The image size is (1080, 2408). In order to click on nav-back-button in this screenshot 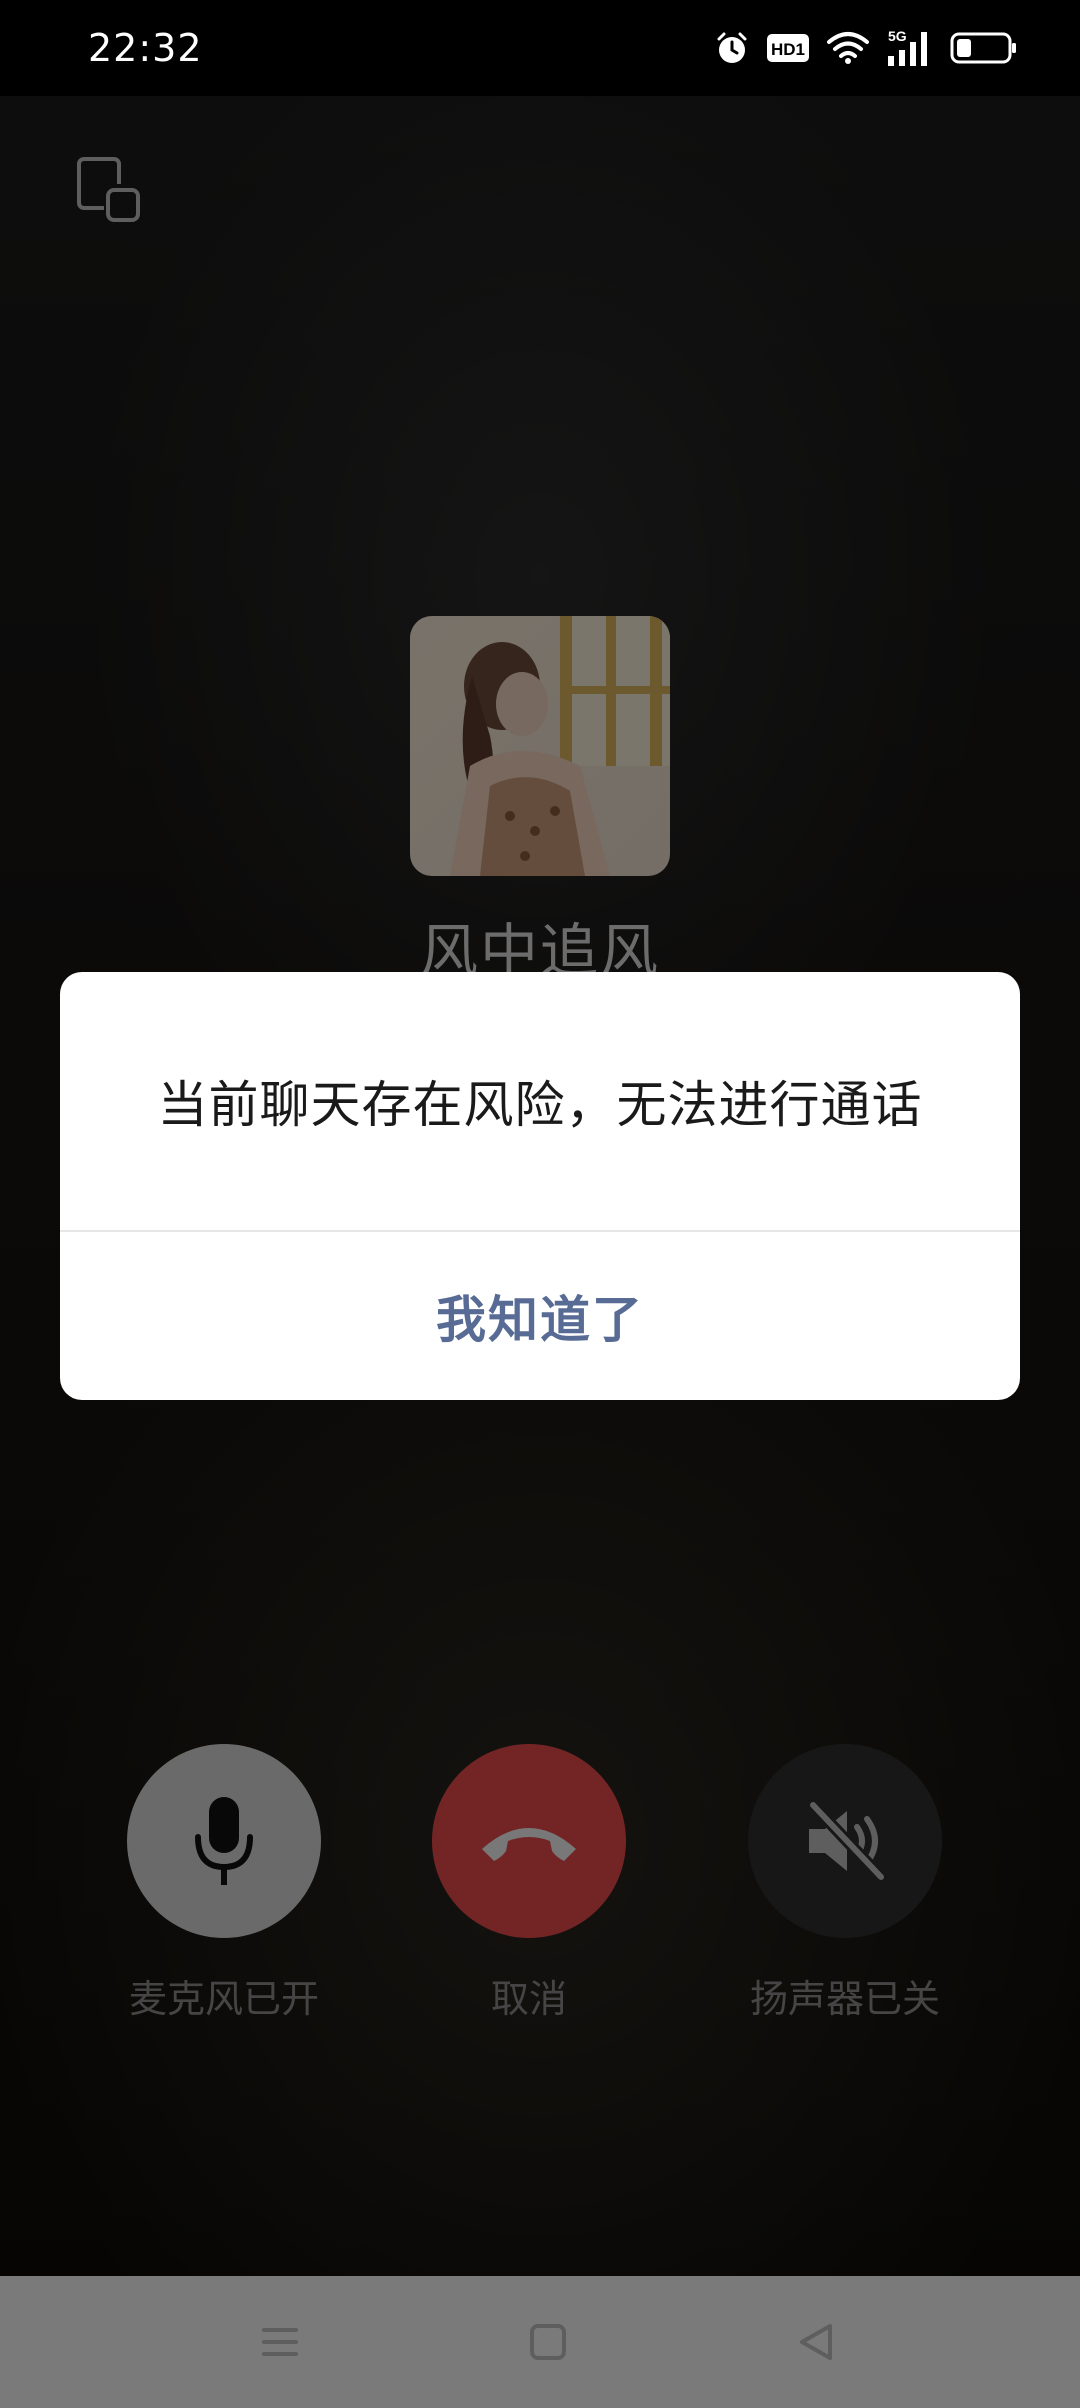, I will do `click(816, 2342)`.